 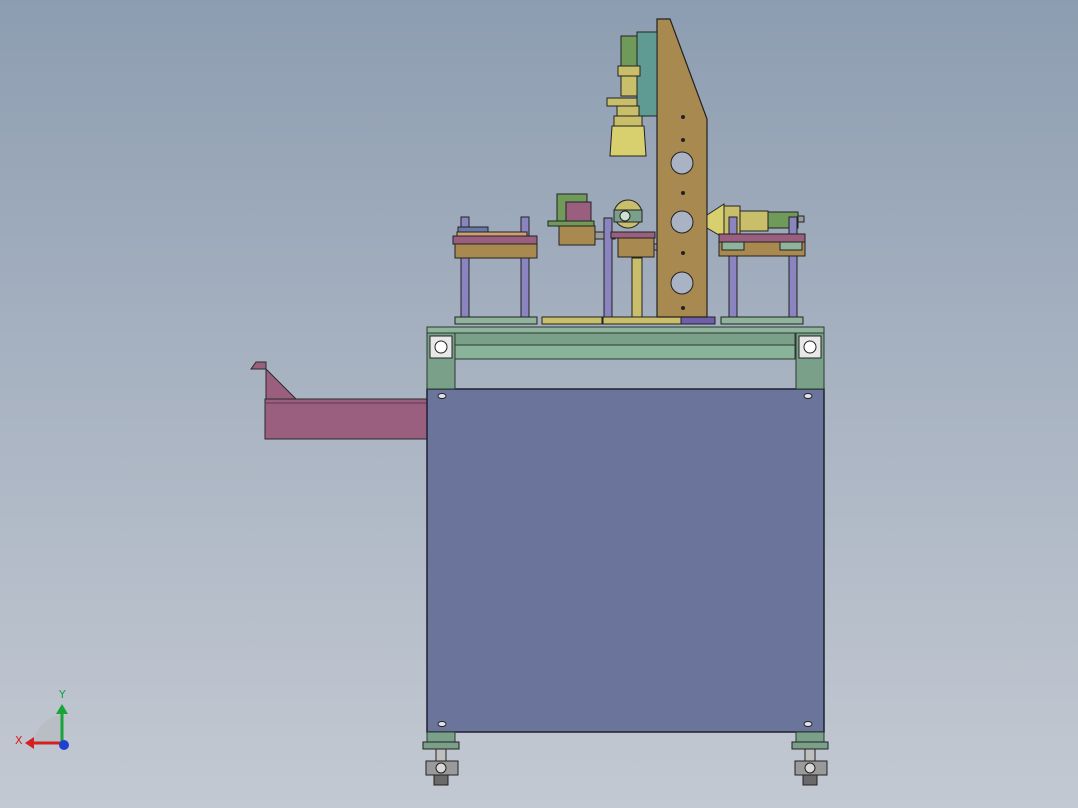 What do you see at coordinates (810, 763) in the screenshot?
I see `leveling-foot-right` at bounding box center [810, 763].